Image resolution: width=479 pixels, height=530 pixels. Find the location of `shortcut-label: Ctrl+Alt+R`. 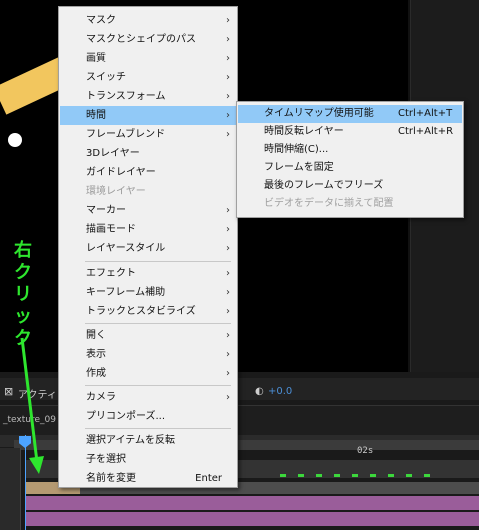

shortcut-label: Ctrl+Alt+R is located at coordinates (426, 131).